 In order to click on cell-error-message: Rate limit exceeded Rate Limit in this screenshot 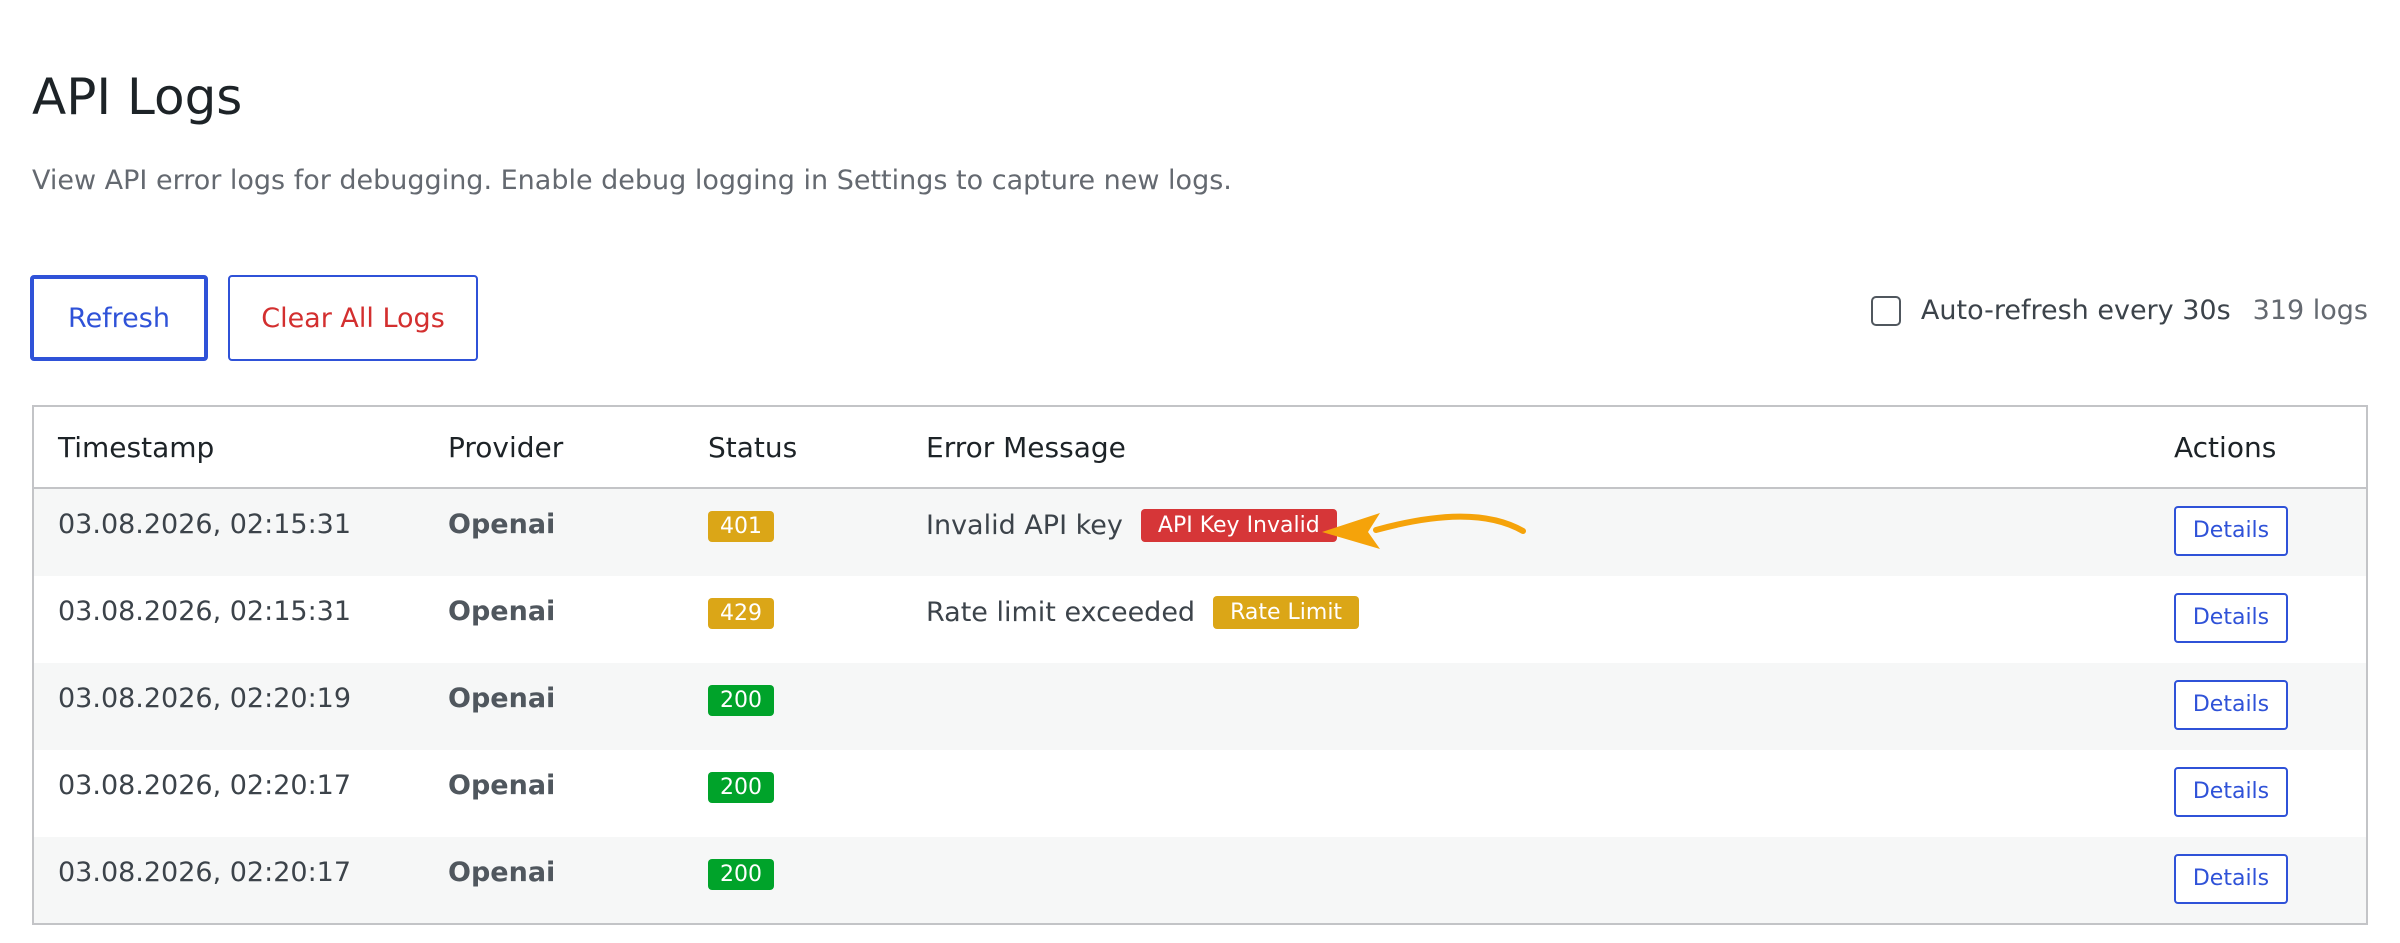, I will do `click(1526, 619)`.